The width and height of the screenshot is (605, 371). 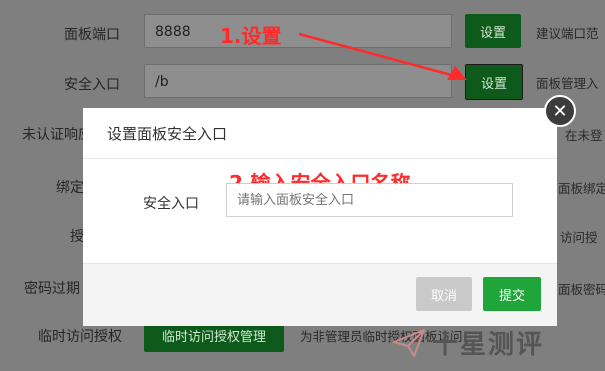 I want to click on authorize-hint: 访问授, so click(x=579, y=237).